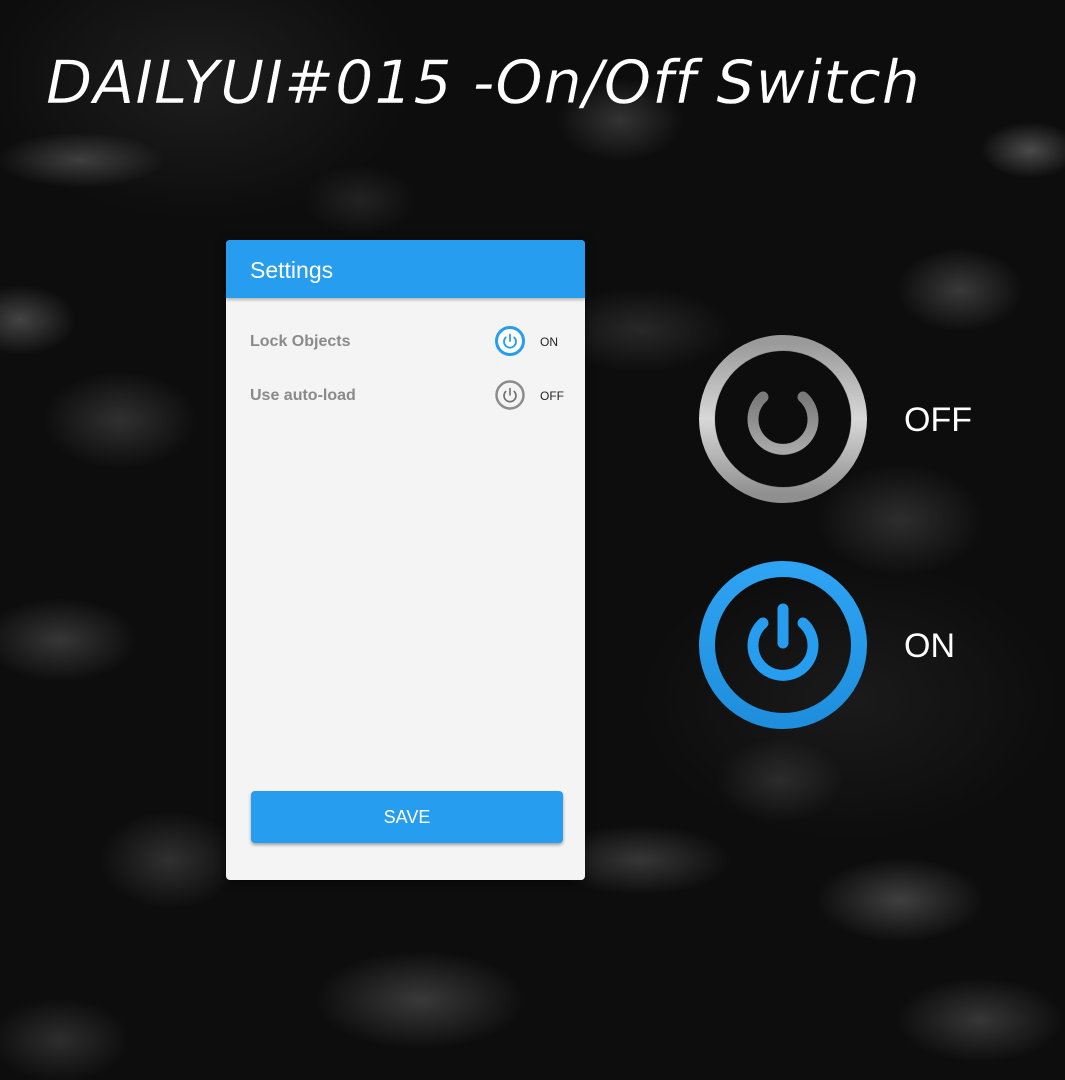 Image resolution: width=1065 pixels, height=1080 pixels. Describe the element at coordinates (938, 420) in the screenshot. I see `off-switch-label: OFF` at that location.